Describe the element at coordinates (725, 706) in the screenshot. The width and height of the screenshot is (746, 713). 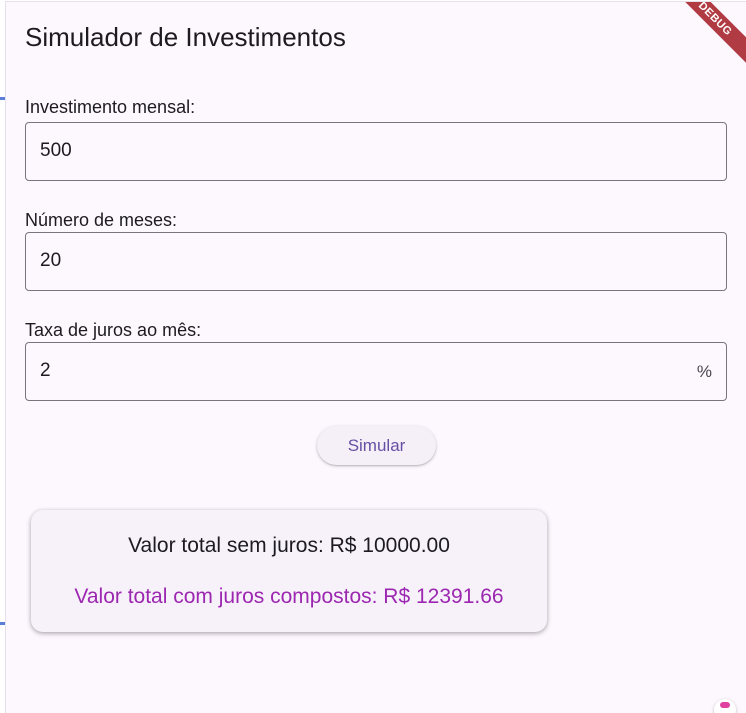
I see `floating-heart-icon` at that location.